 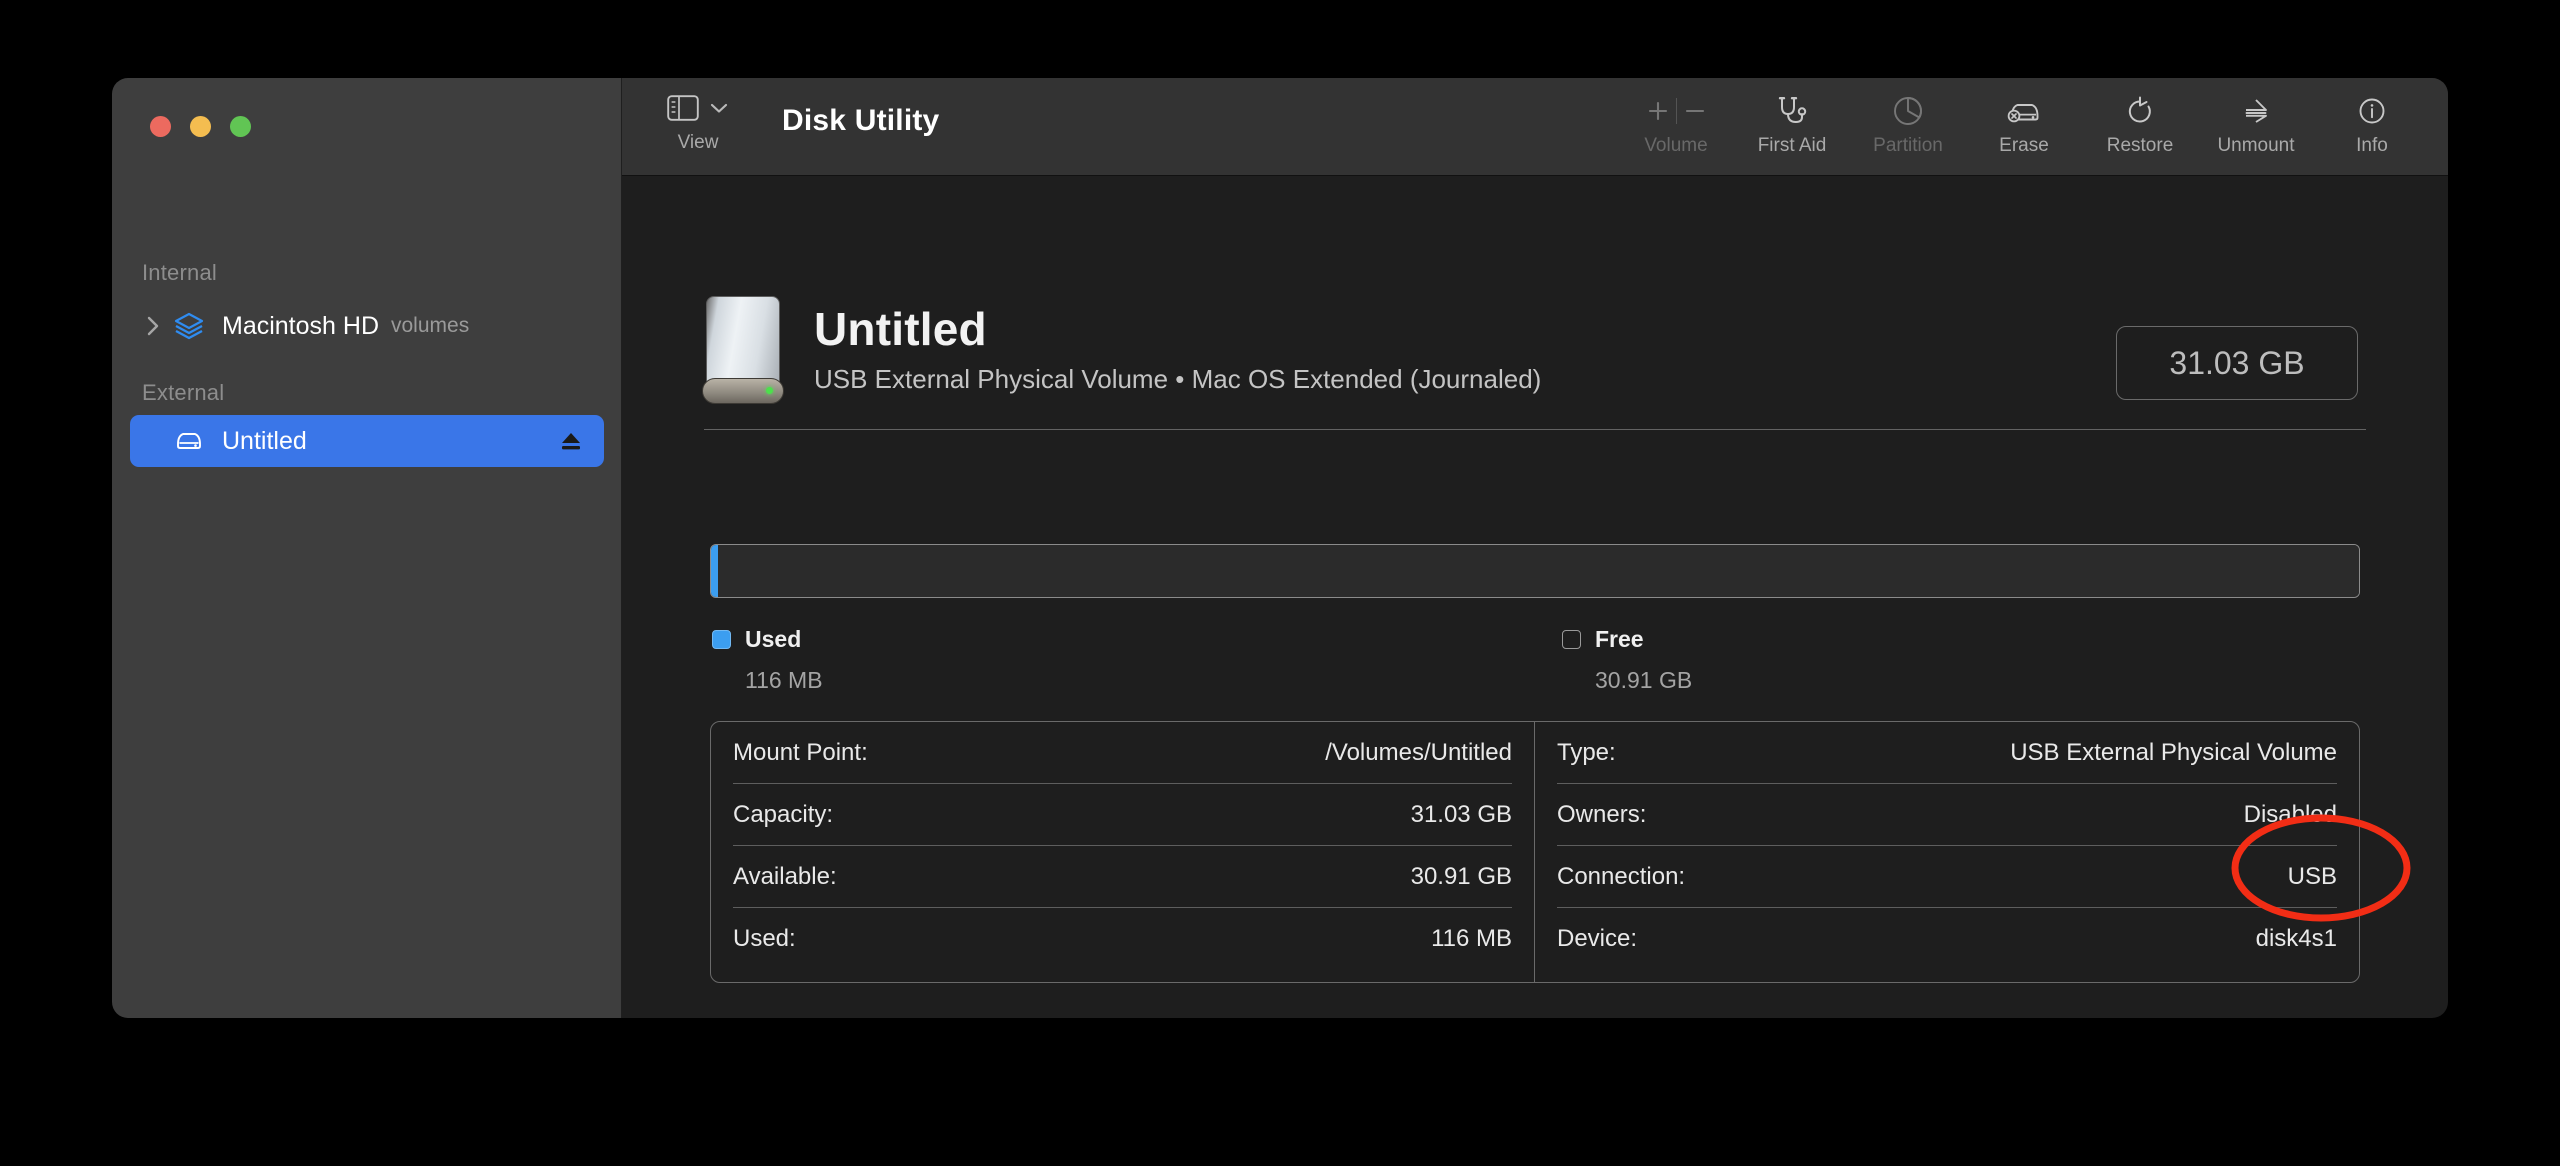 What do you see at coordinates (2237, 363) in the screenshot?
I see `capacity-badge: 31.03 GB` at bounding box center [2237, 363].